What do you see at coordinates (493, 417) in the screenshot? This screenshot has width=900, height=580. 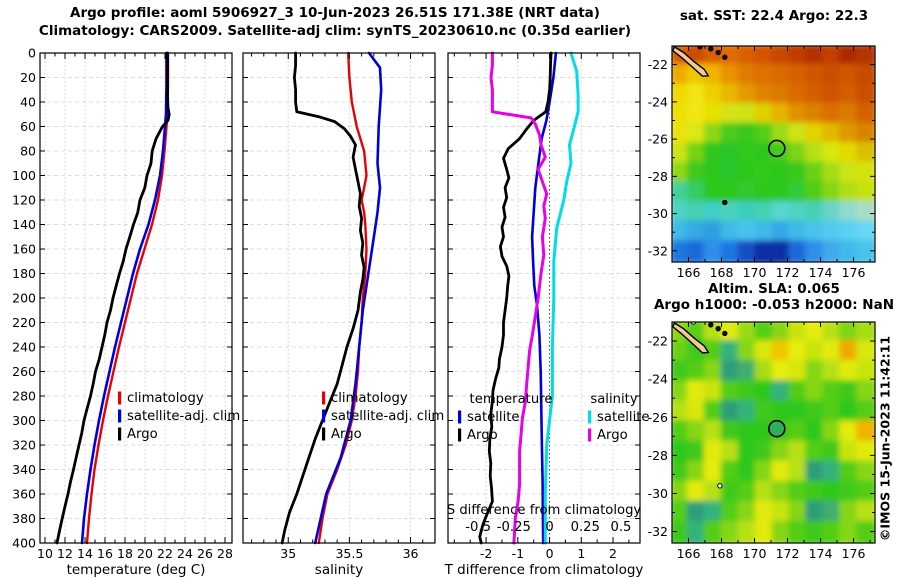 I see `legend-label: satellite` at bounding box center [493, 417].